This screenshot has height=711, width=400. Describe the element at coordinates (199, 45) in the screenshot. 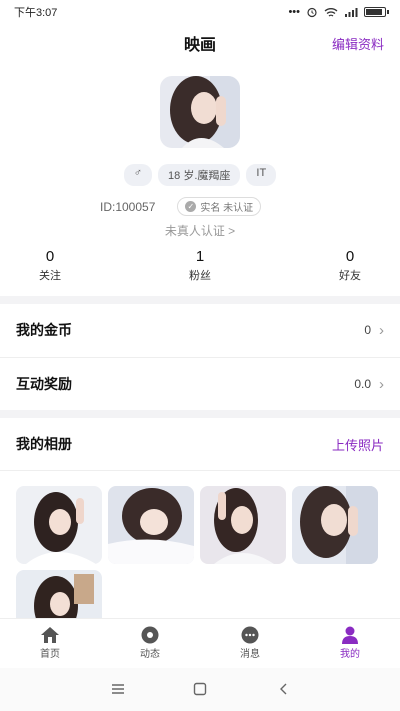

I see `page-title: 映画` at that location.